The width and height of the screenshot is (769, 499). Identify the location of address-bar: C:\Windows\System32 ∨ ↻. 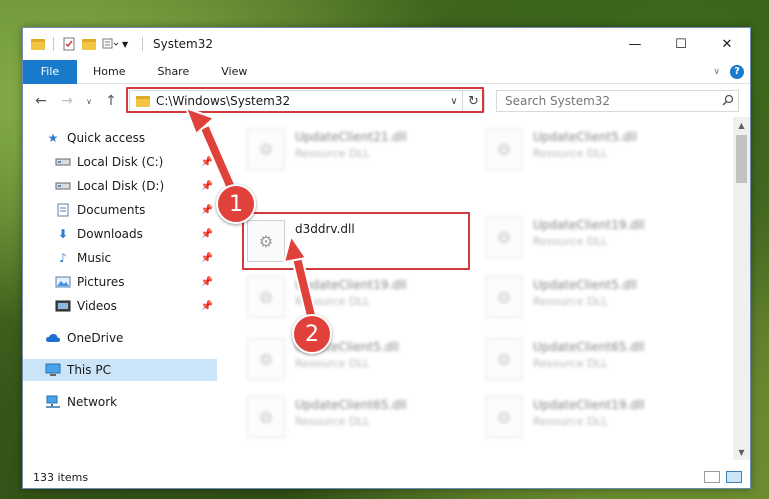
(307, 101).